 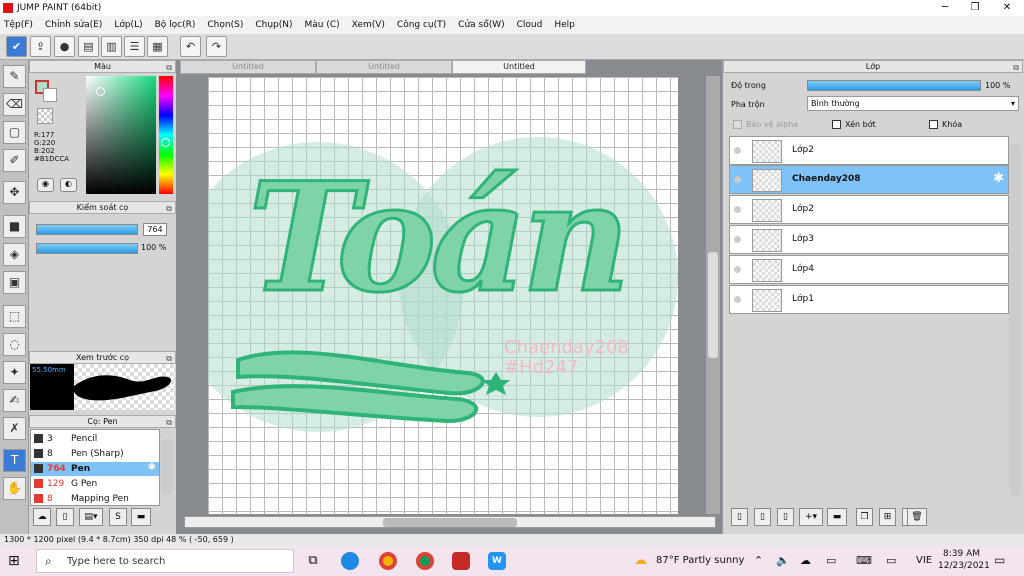 I want to click on document-tab-active: Untitled, so click(x=519, y=67).